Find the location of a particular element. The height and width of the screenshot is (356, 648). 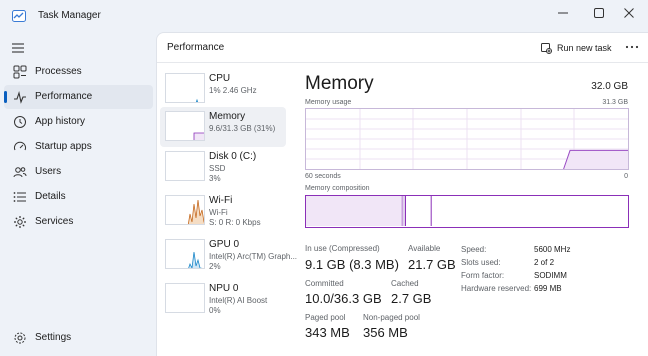

tile-gpu: GPU 0 Intel(R) Arc(TM) Graph... 2% is located at coordinates (228, 255).